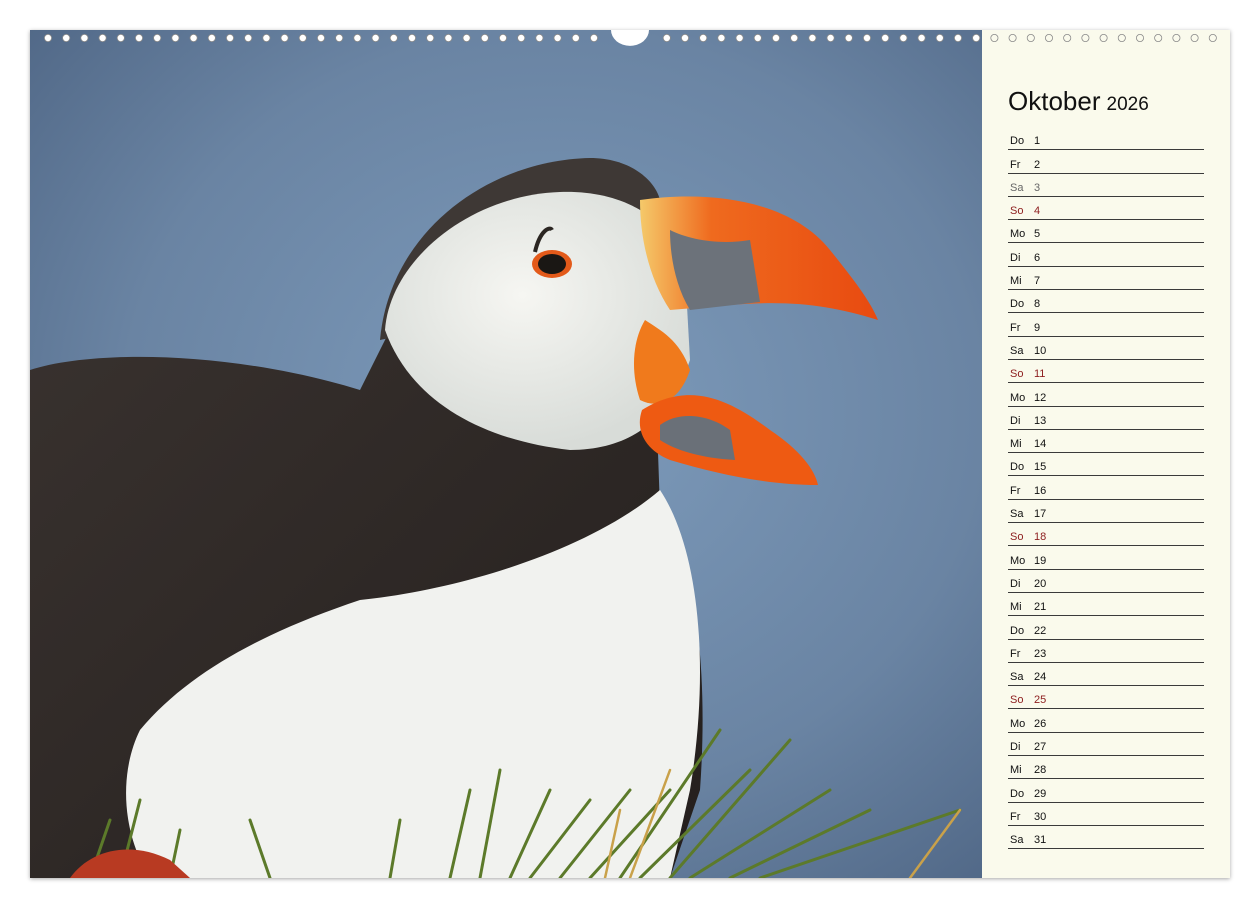 The image size is (1260, 908). What do you see at coordinates (1040, 747) in the screenshot?
I see `day-number: 27` at bounding box center [1040, 747].